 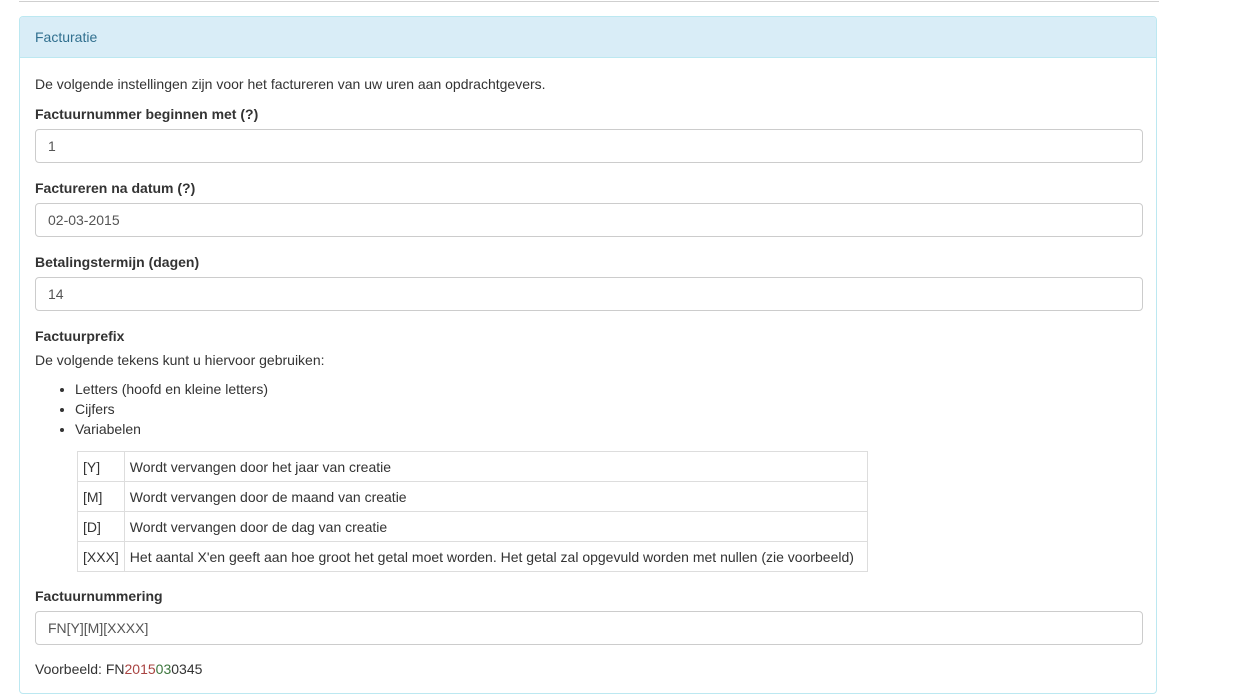 I want to click on payment-term-label: Betalingstermijn (dagen), so click(x=117, y=262).